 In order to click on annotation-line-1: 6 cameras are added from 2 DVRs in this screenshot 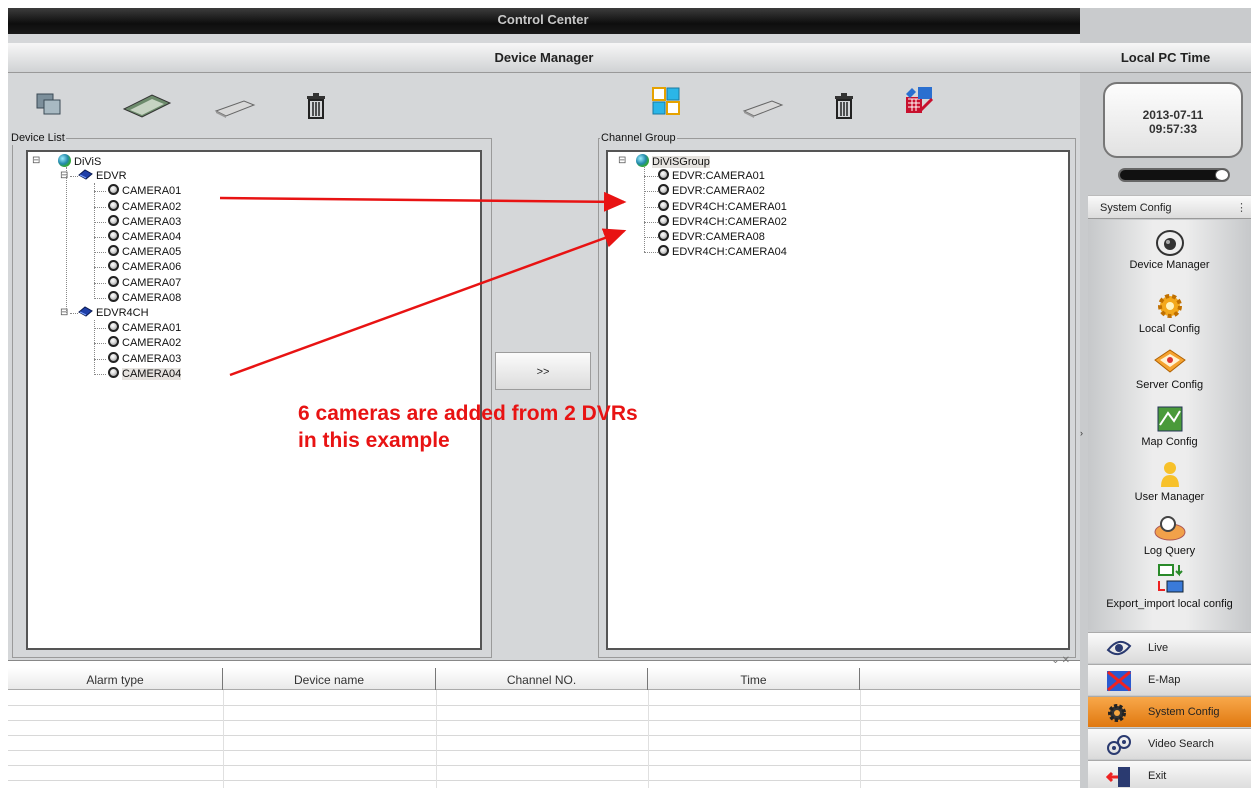, I will do `click(468, 413)`.